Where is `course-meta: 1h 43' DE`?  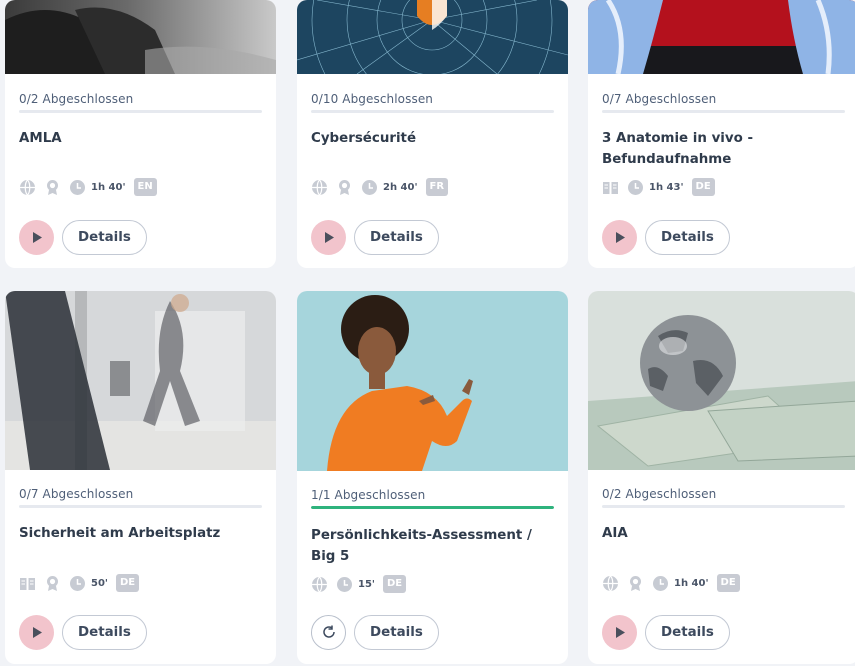 course-meta: 1h 43' DE is located at coordinates (658, 187).